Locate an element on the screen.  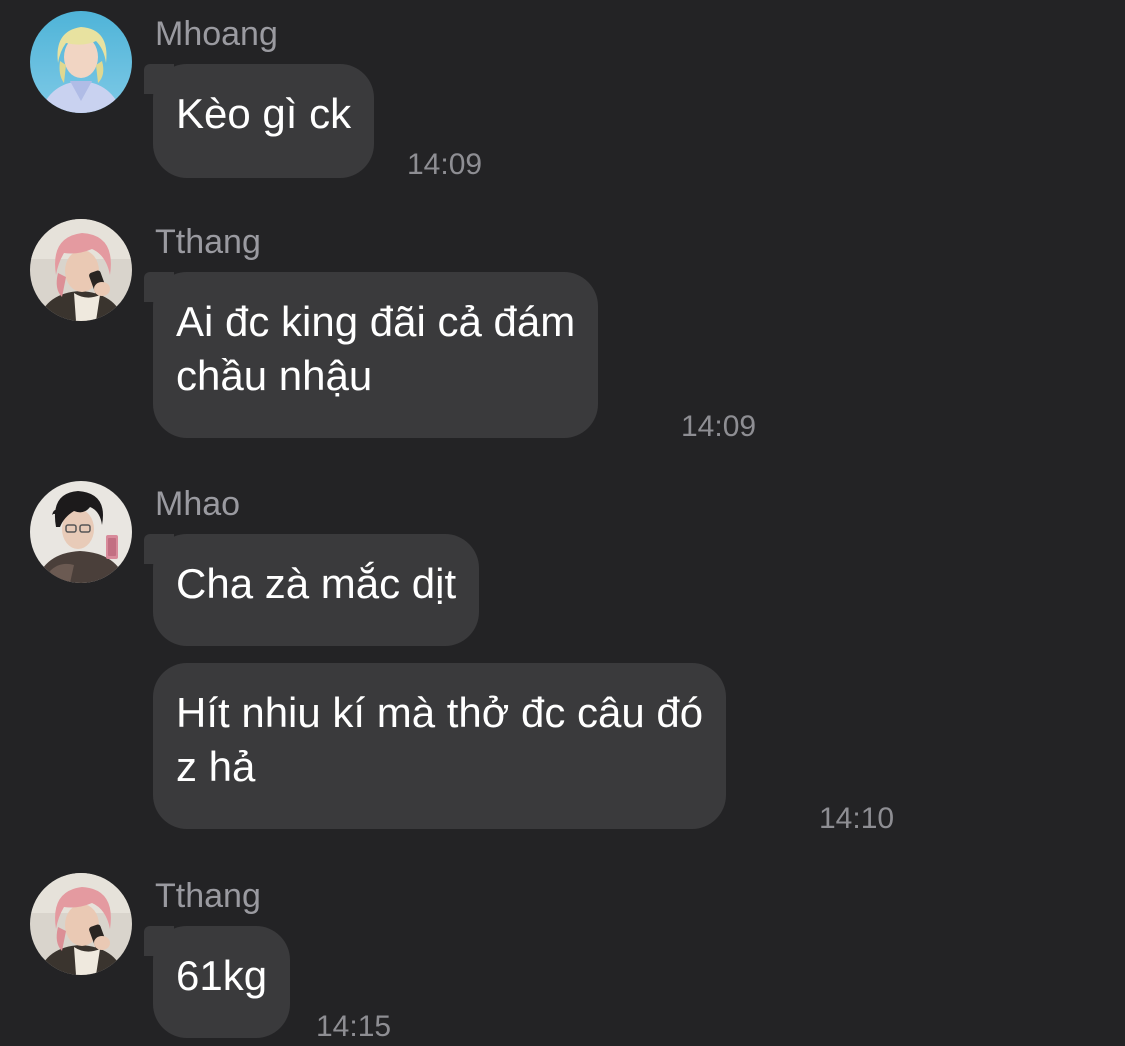
sender-name: Mhao is located at coordinates (198, 504).